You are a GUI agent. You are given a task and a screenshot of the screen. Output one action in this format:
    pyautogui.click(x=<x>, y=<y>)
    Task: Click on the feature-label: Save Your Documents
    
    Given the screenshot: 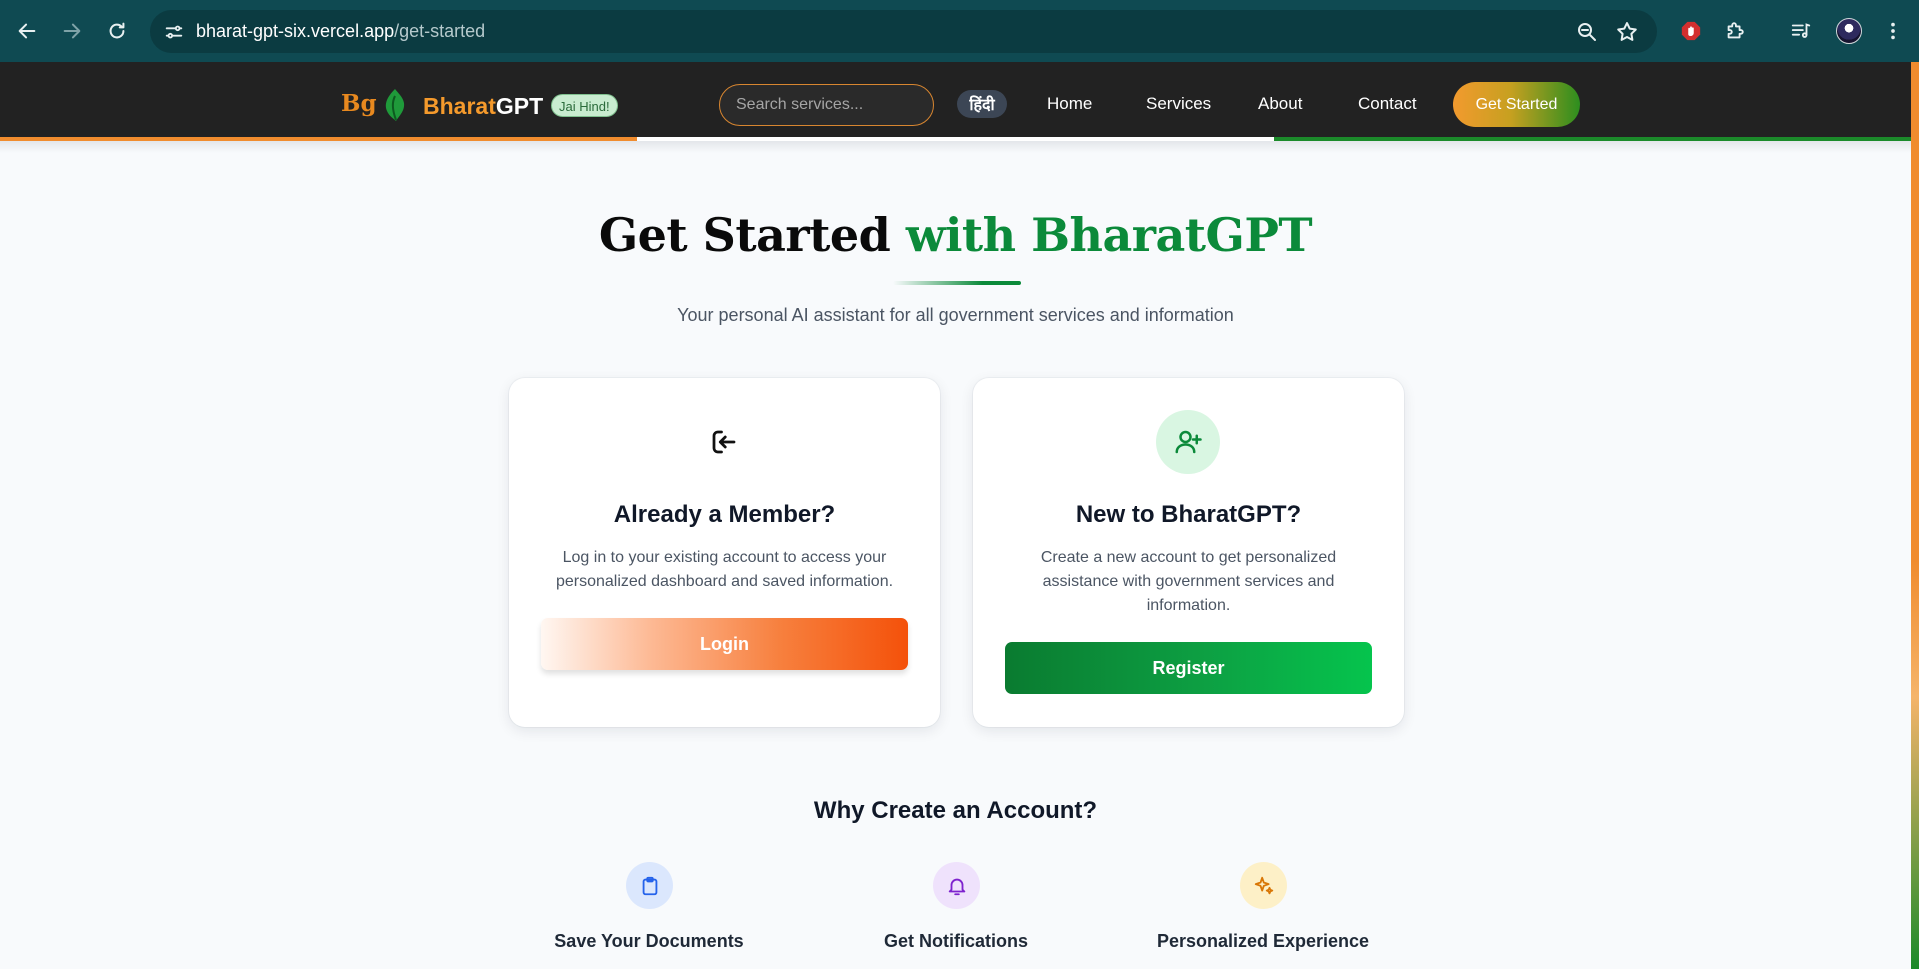 What is the action you would take?
    pyautogui.click(x=649, y=941)
    